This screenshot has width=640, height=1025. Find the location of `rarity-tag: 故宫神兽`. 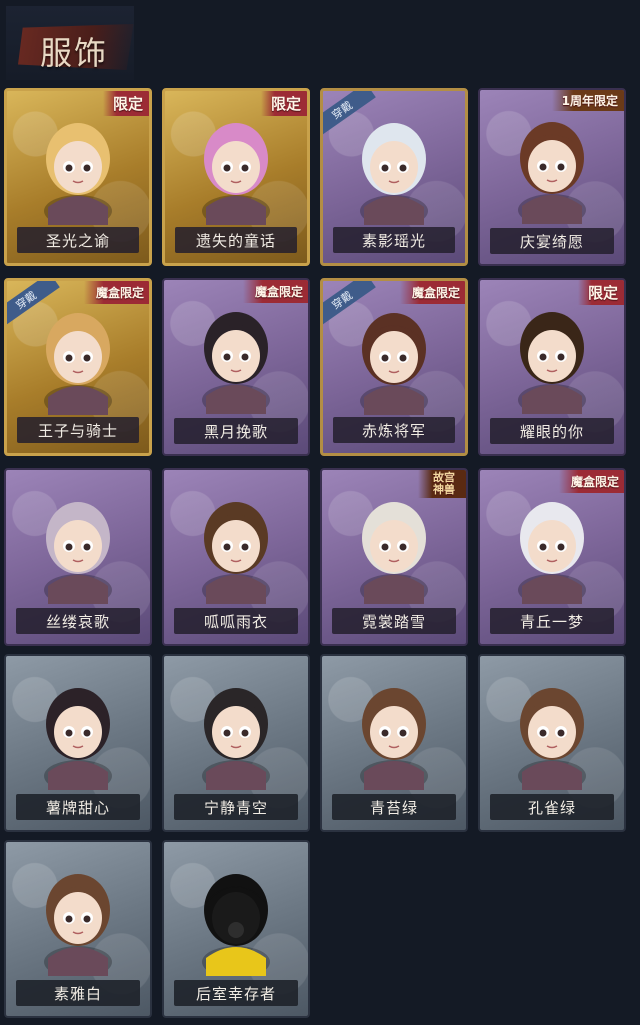

rarity-tag: 故宫神兽 is located at coordinates (442, 484).